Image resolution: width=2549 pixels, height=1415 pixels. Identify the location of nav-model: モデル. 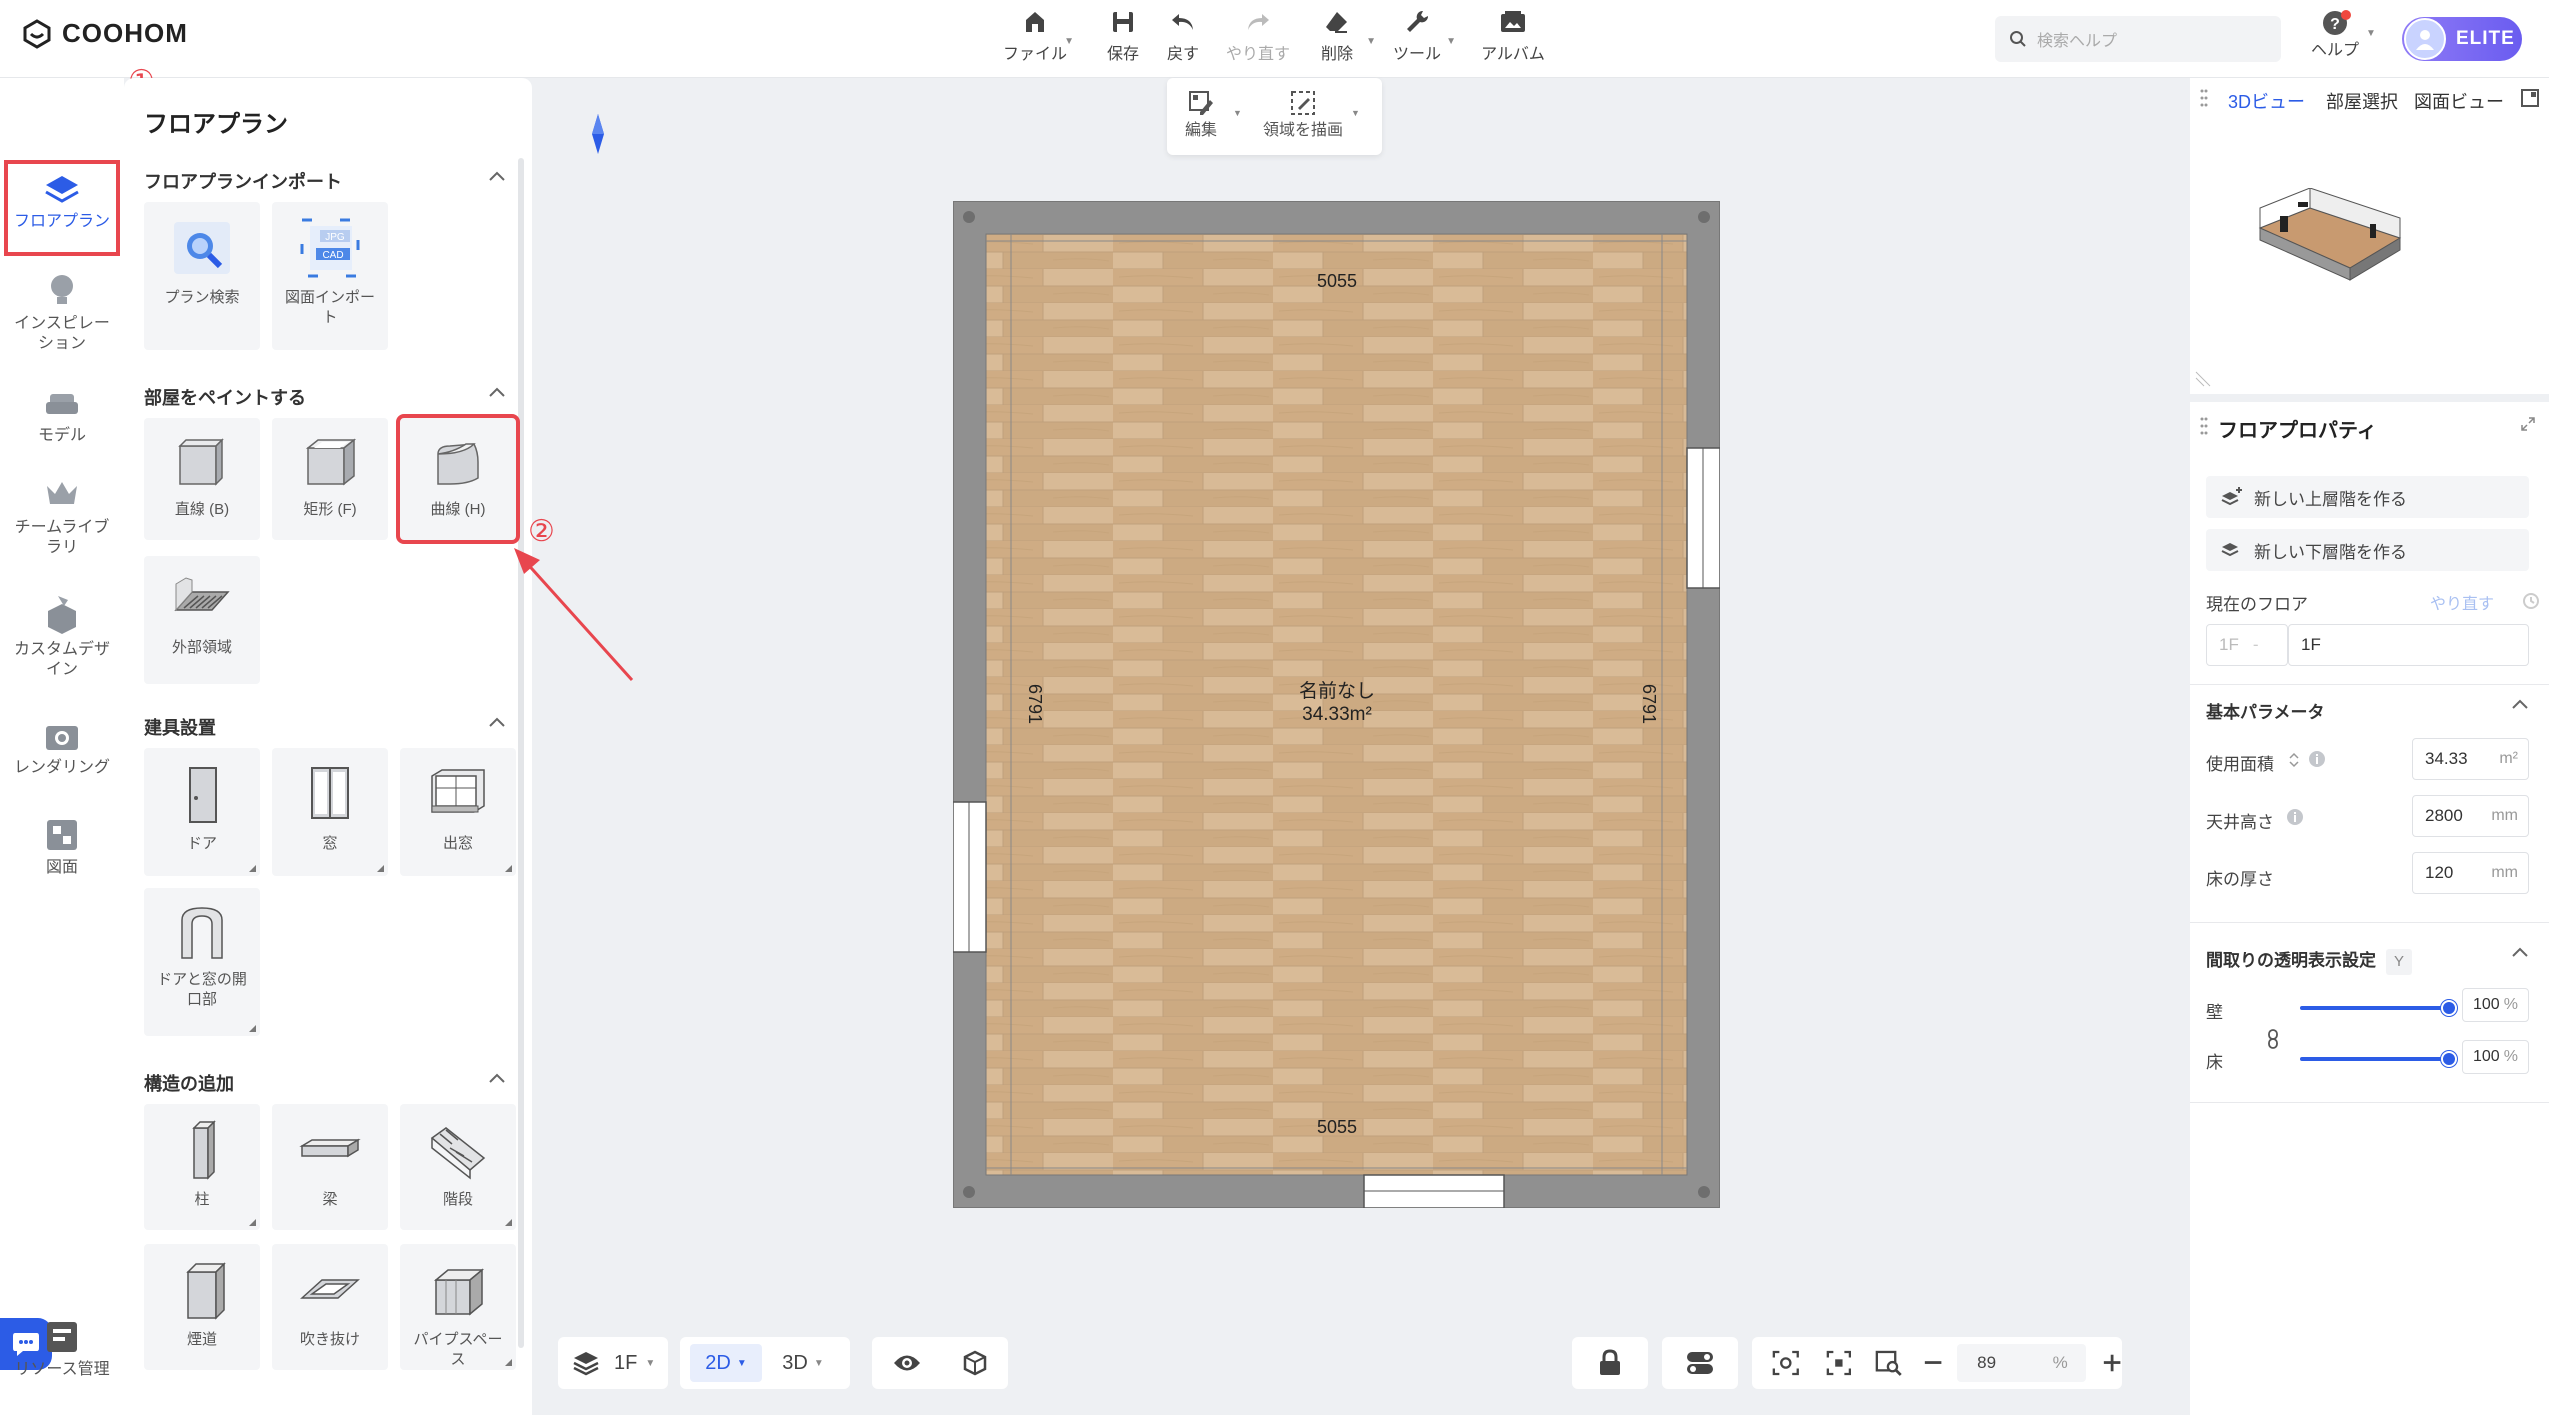
(62, 417).